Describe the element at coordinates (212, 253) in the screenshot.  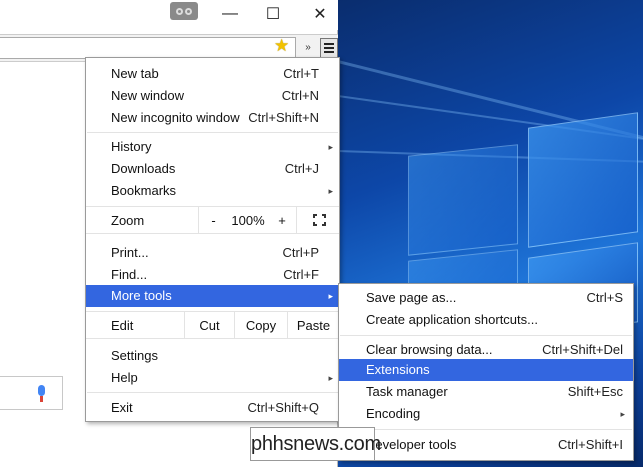
I see `menu-item-print: Print... Ctrl+P` at that location.